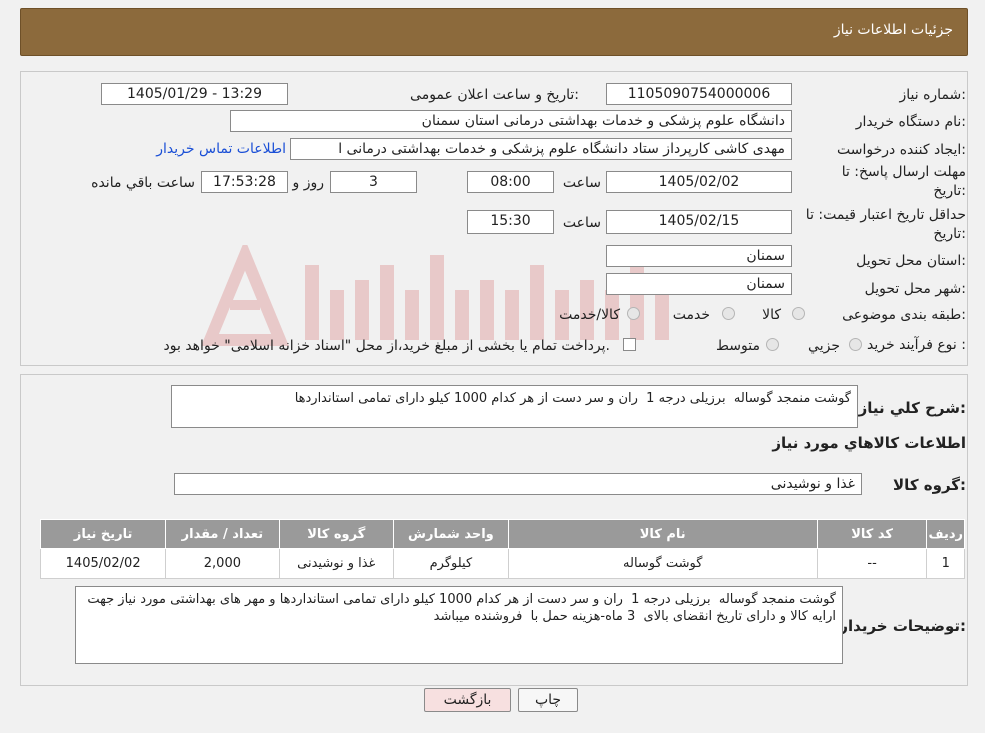  Describe the element at coordinates (902, 626) in the screenshot. I see `buyer-notes-label: توضیحات خریدار:` at that location.